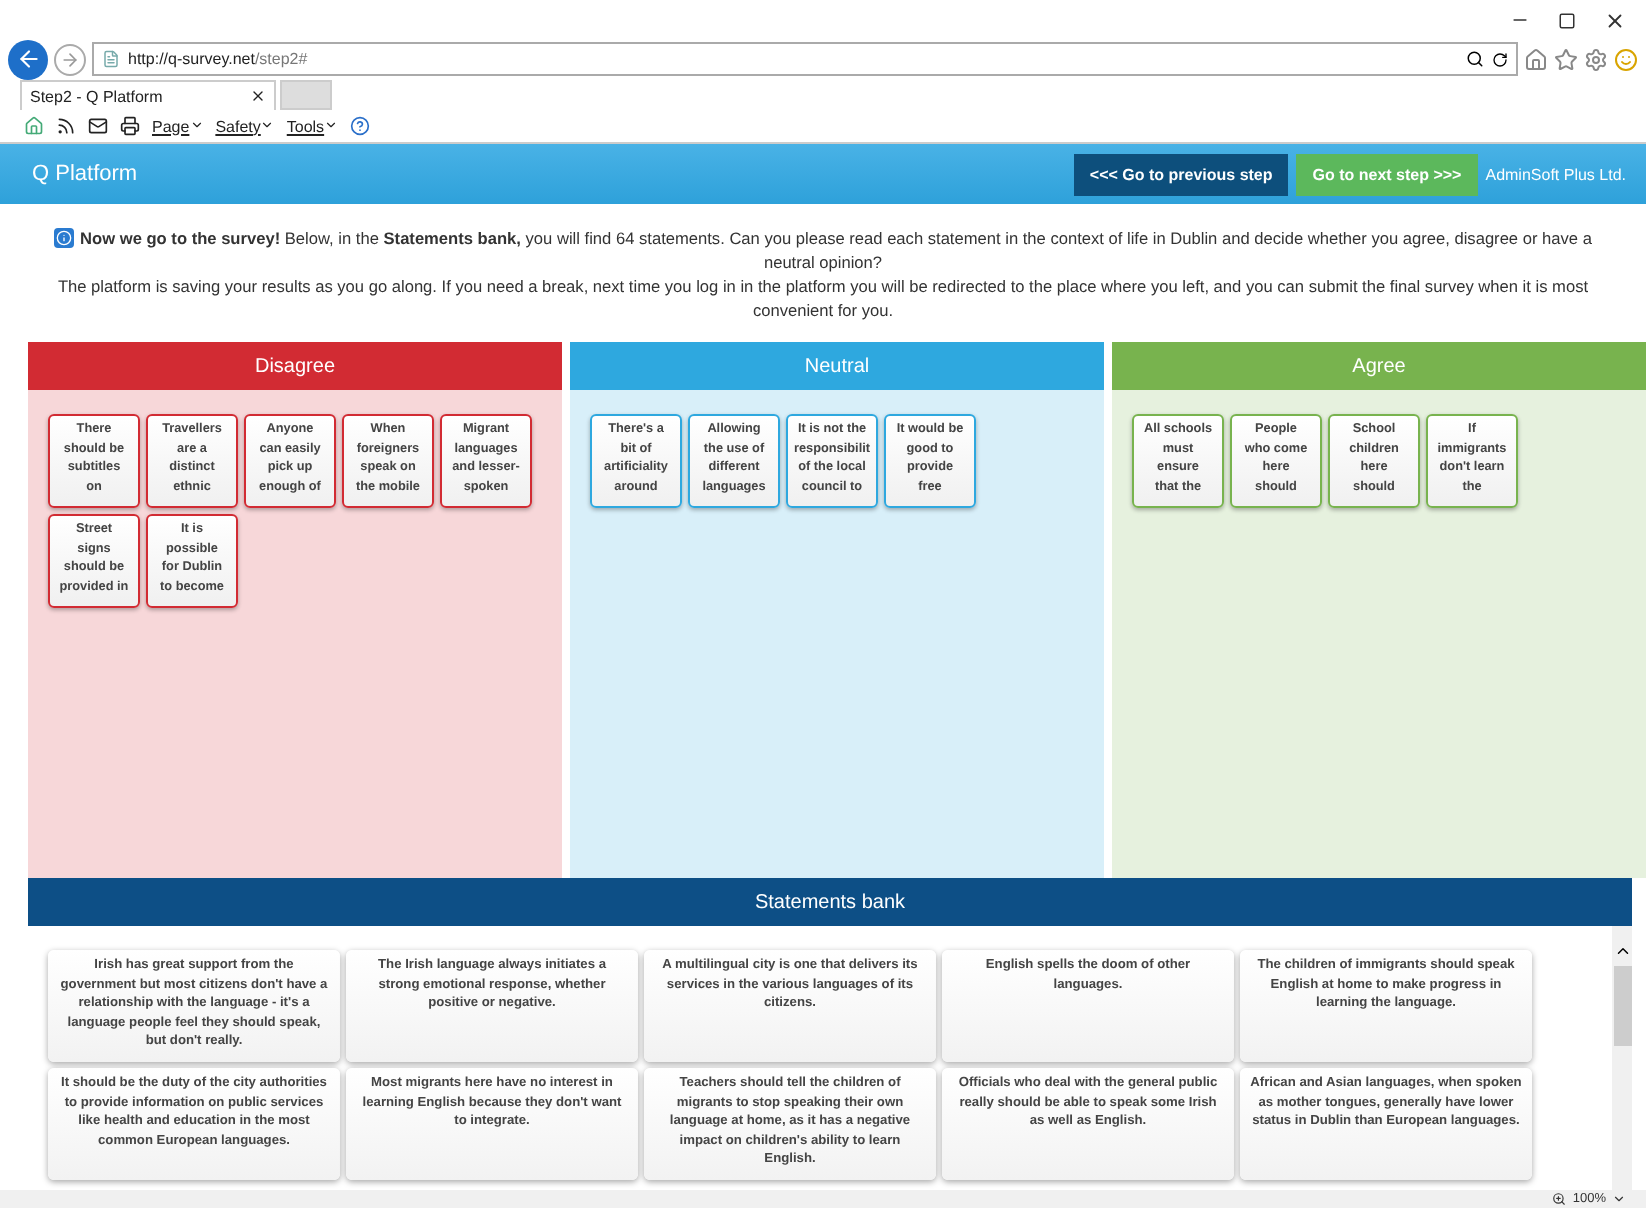 The image size is (1646, 1208). I want to click on toolbar-menu: Page, so click(178, 126).